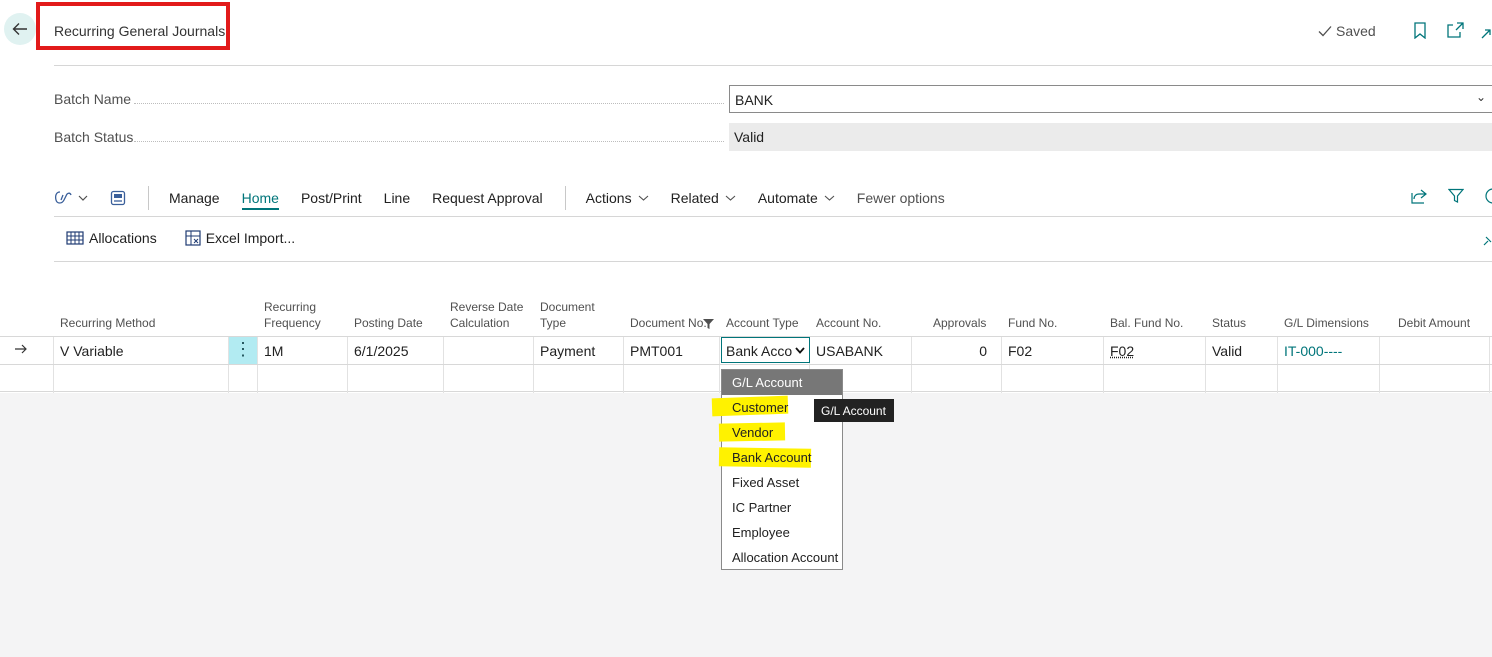 This screenshot has width=1492, height=657. I want to click on cell-recurring-frequency: 1M, so click(303, 351).